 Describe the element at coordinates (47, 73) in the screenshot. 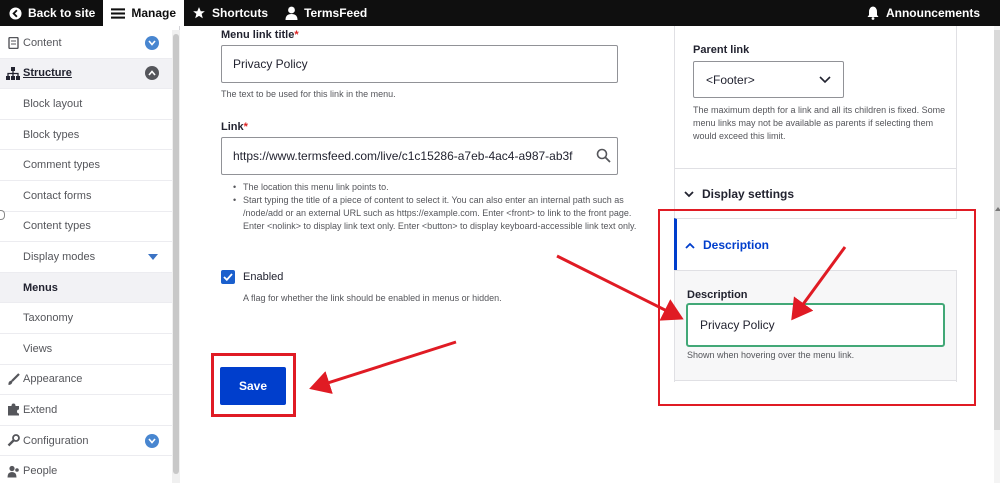

I see `sidebar-item-label: Structure` at that location.